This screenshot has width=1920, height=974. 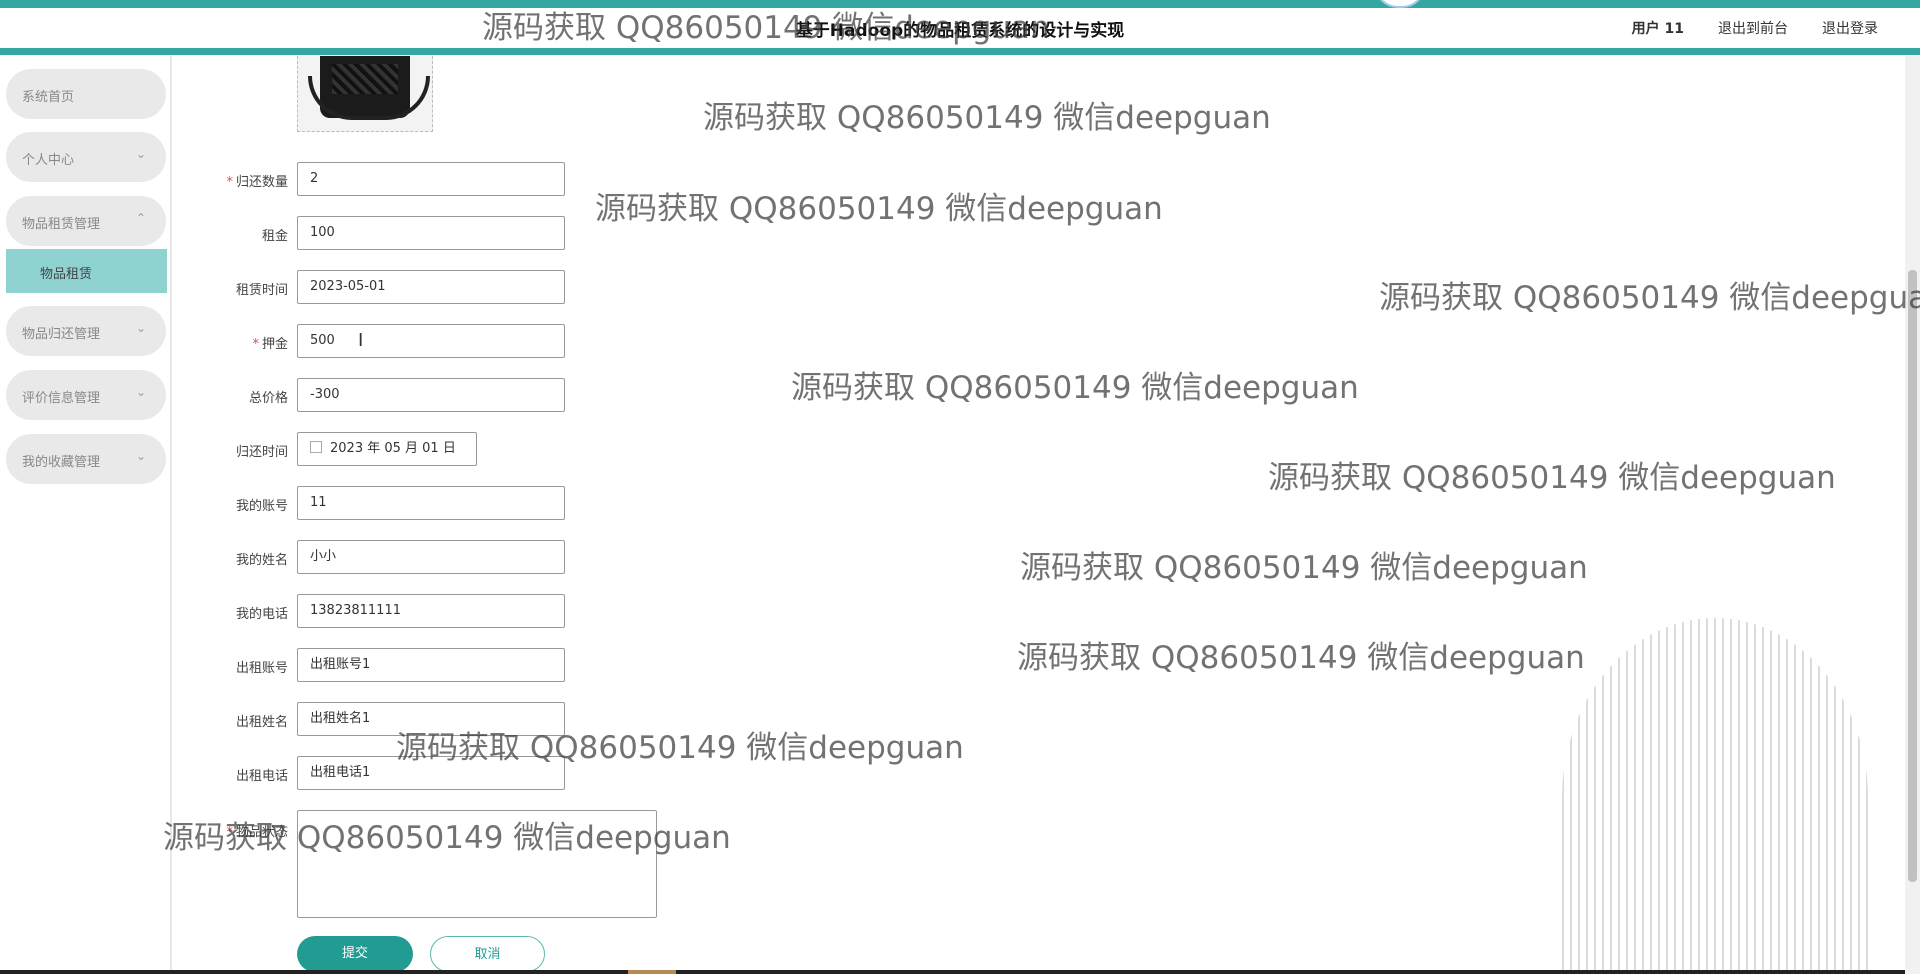 What do you see at coordinates (960, 28) in the screenshot?
I see `top-header: 基于Hadoop的物品租赁系统的设计与实现 用户 11 退出到前台 退出登录` at bounding box center [960, 28].